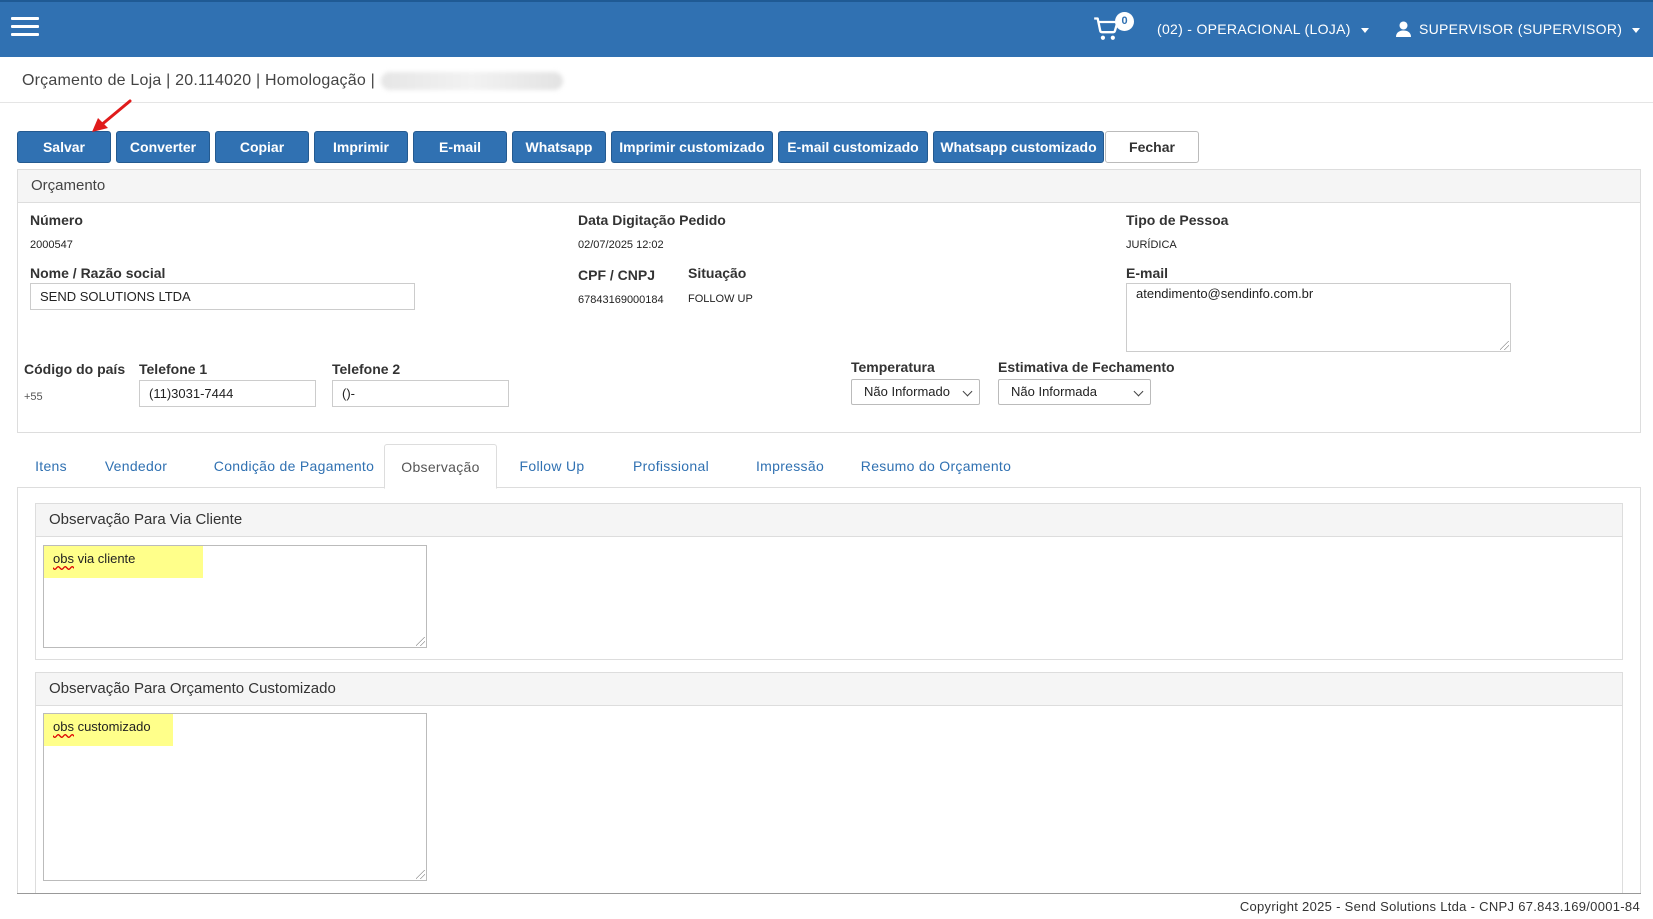 The width and height of the screenshot is (1653, 919). I want to click on salvar-button: Salvar, so click(64, 147).